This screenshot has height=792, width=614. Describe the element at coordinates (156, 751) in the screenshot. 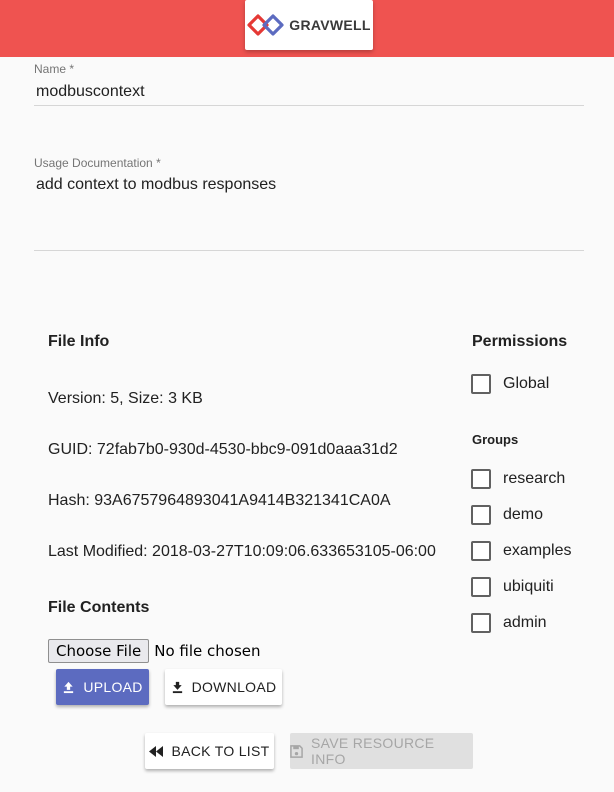

I see `rewind-icon` at that location.